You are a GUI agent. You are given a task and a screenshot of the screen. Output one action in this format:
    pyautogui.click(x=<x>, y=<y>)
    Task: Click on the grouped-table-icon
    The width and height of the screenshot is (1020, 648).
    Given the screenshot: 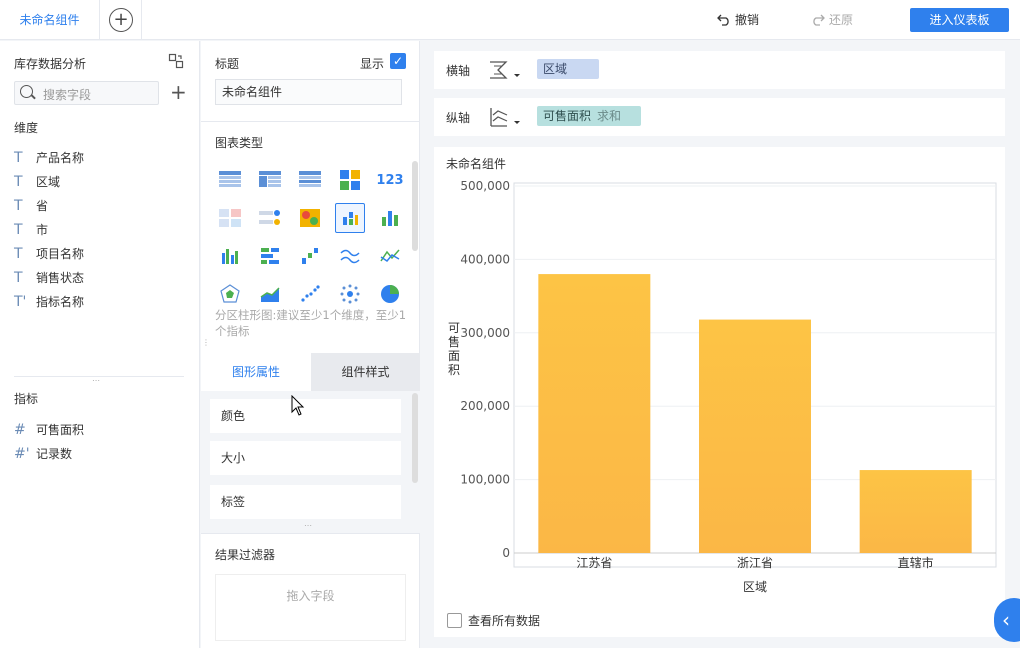 What is the action you would take?
    pyautogui.click(x=270, y=180)
    